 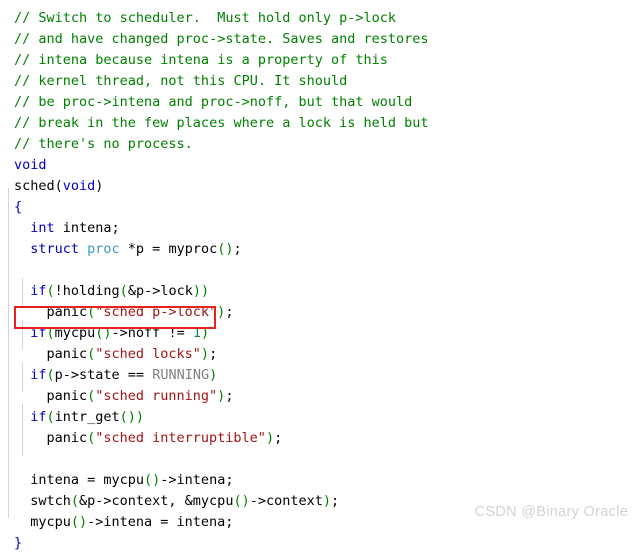 I want to click on code-token-plain: ->intena = intena;, so click(x=160, y=522).